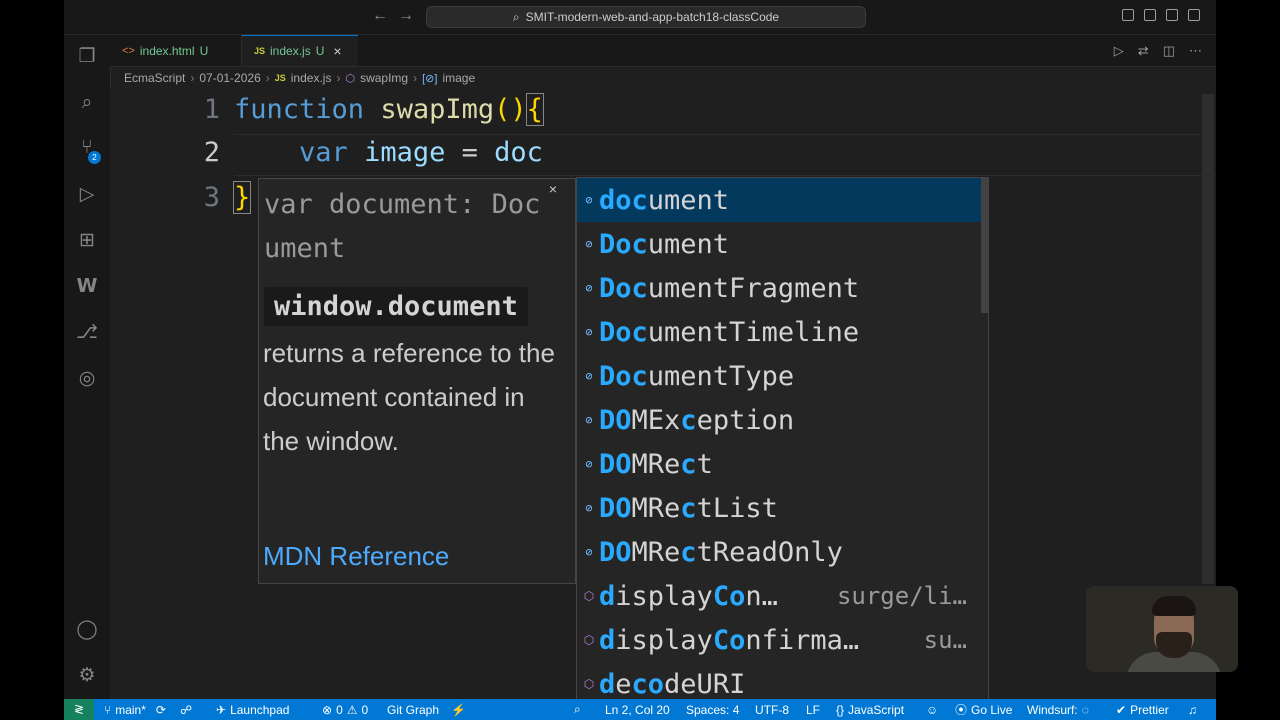  Describe the element at coordinates (87, 57) in the screenshot. I see `explorer-icon: ❐` at that location.